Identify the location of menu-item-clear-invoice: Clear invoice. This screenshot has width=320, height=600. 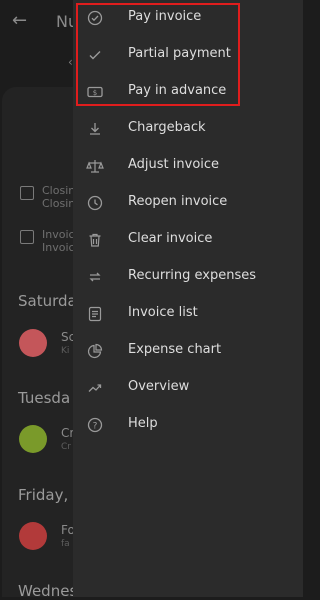
(188, 240).